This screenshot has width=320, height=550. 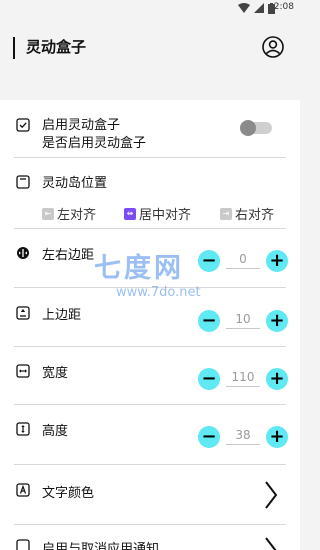 I want to click on width-icon, so click(x=23, y=371).